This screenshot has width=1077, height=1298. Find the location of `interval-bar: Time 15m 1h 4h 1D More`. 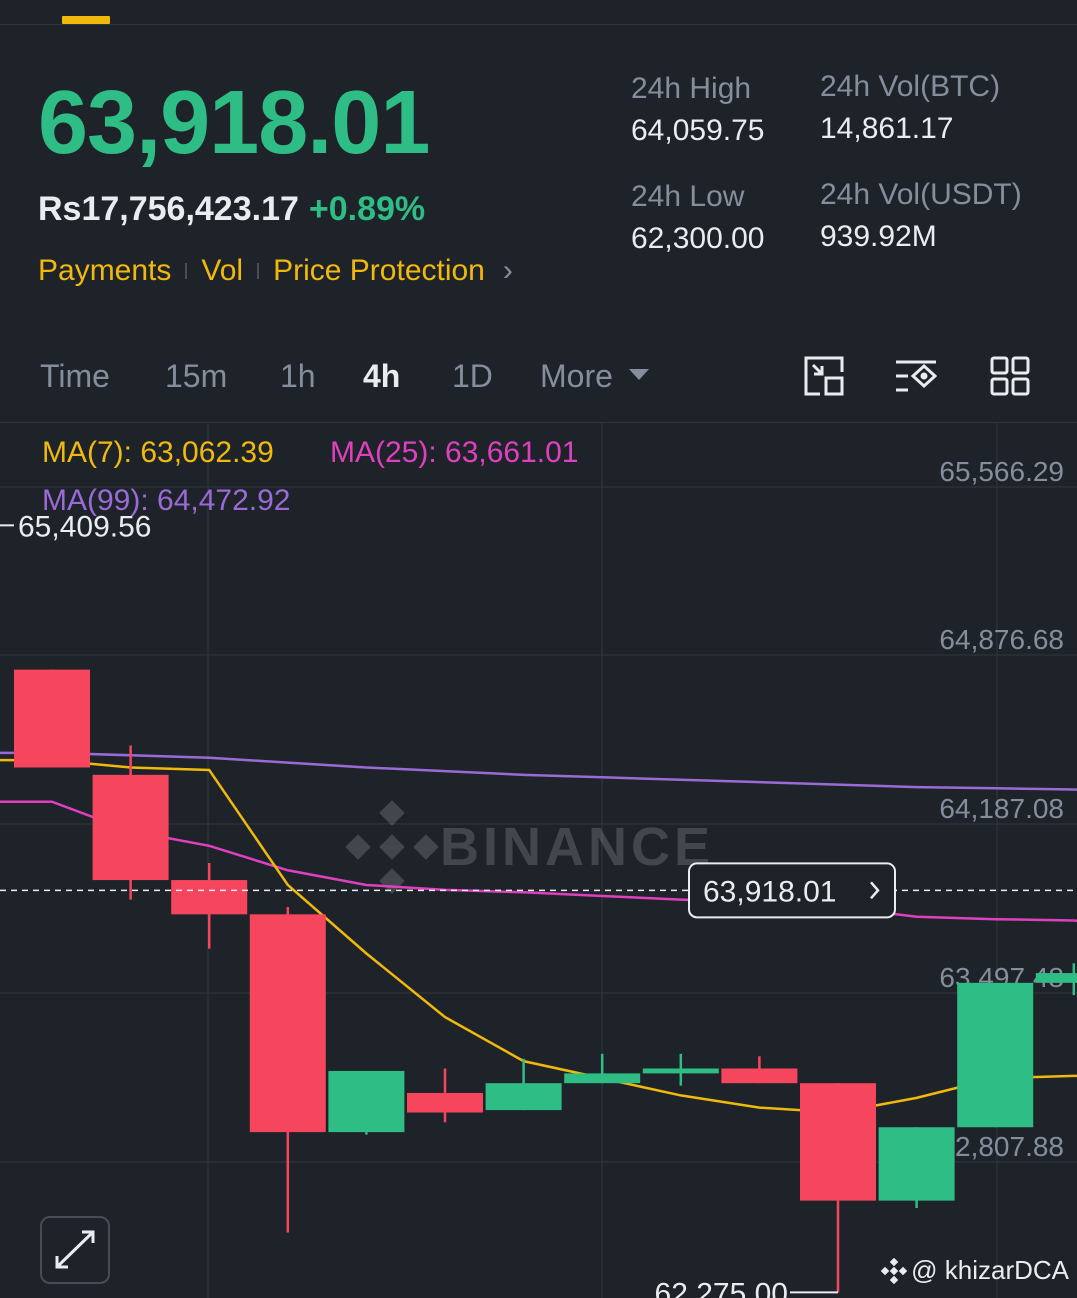

interval-bar: Time 15m 1h 4h 1D More is located at coordinates (538, 378).